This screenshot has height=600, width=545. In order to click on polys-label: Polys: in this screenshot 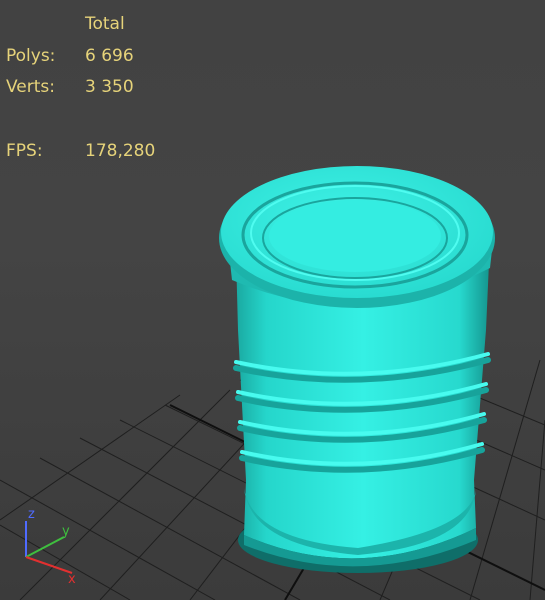, I will do `click(31, 56)`.